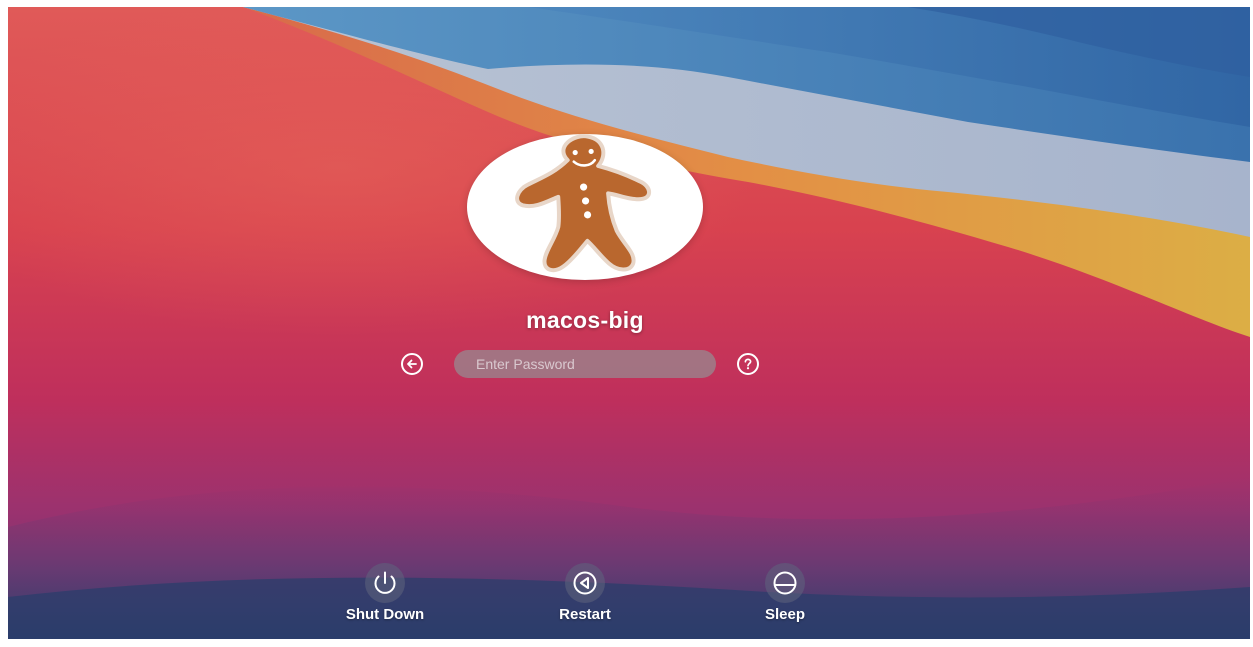 The image size is (1253, 647). Describe the element at coordinates (385, 614) in the screenshot. I see `shut-down-label: Shut Down` at that location.